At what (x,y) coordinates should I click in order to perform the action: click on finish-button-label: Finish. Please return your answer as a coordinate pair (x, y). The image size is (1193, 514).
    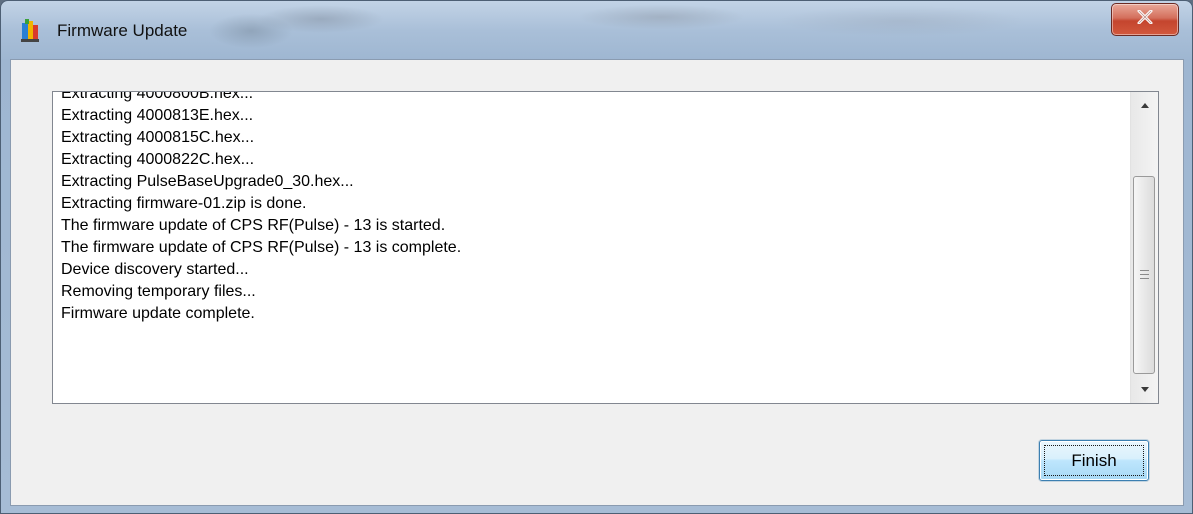
    Looking at the image, I should click on (1094, 460).